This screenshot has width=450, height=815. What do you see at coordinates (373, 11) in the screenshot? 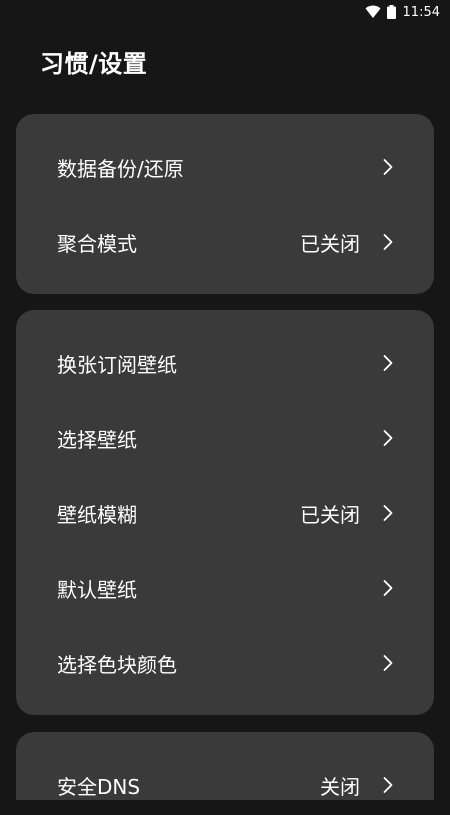
I see `wifi-icon` at bounding box center [373, 11].